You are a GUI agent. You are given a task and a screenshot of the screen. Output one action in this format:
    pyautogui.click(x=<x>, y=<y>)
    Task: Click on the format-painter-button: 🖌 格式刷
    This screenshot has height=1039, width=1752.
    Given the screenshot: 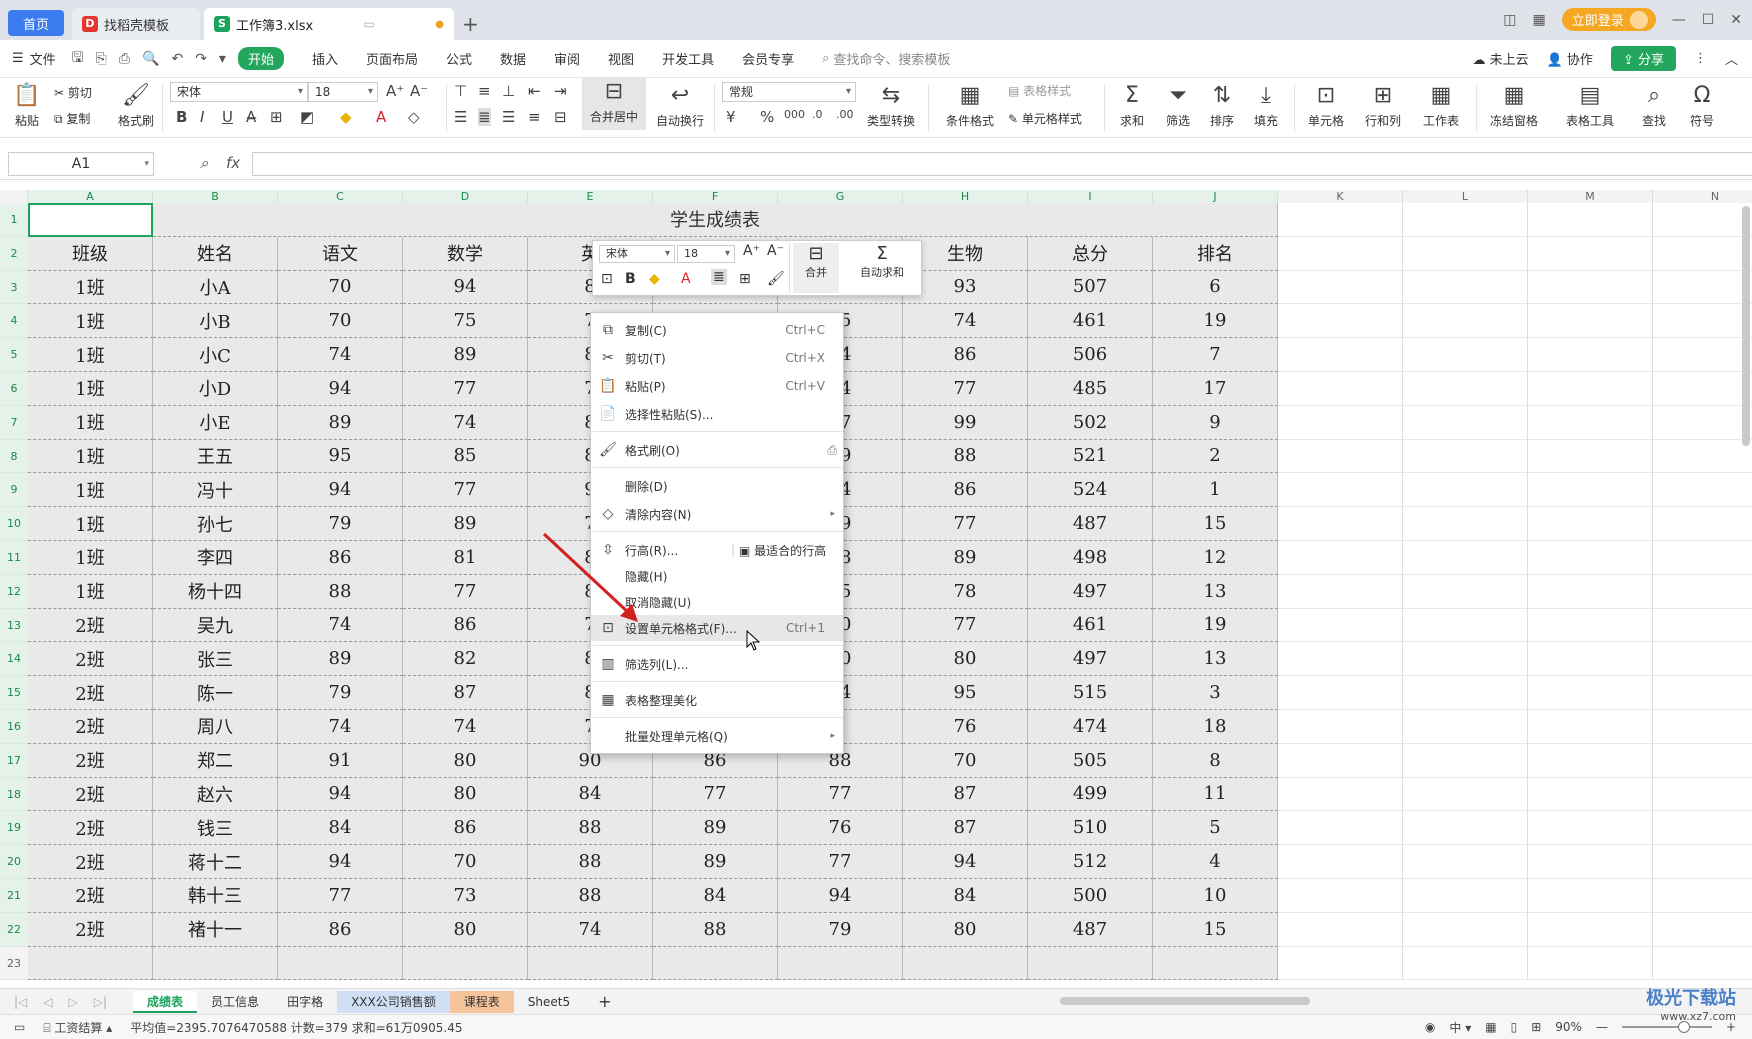 What is the action you would take?
    pyautogui.click(x=136, y=105)
    